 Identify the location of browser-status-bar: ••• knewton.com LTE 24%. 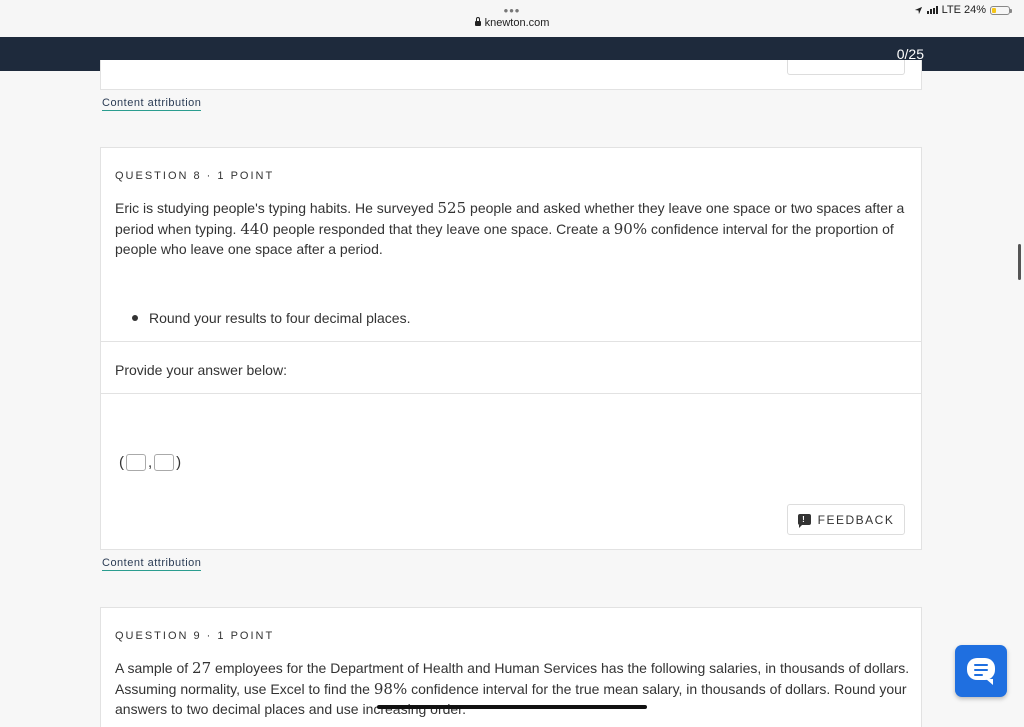
(512, 18).